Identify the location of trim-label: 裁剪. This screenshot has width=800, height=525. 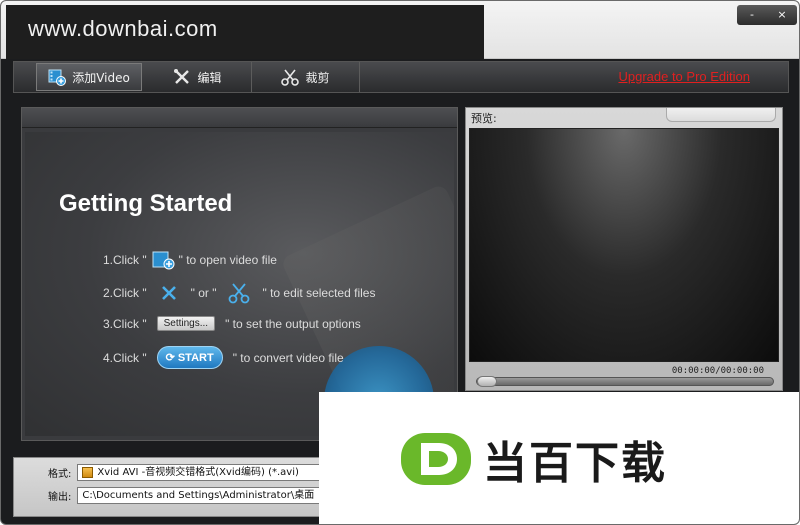
(317, 77).